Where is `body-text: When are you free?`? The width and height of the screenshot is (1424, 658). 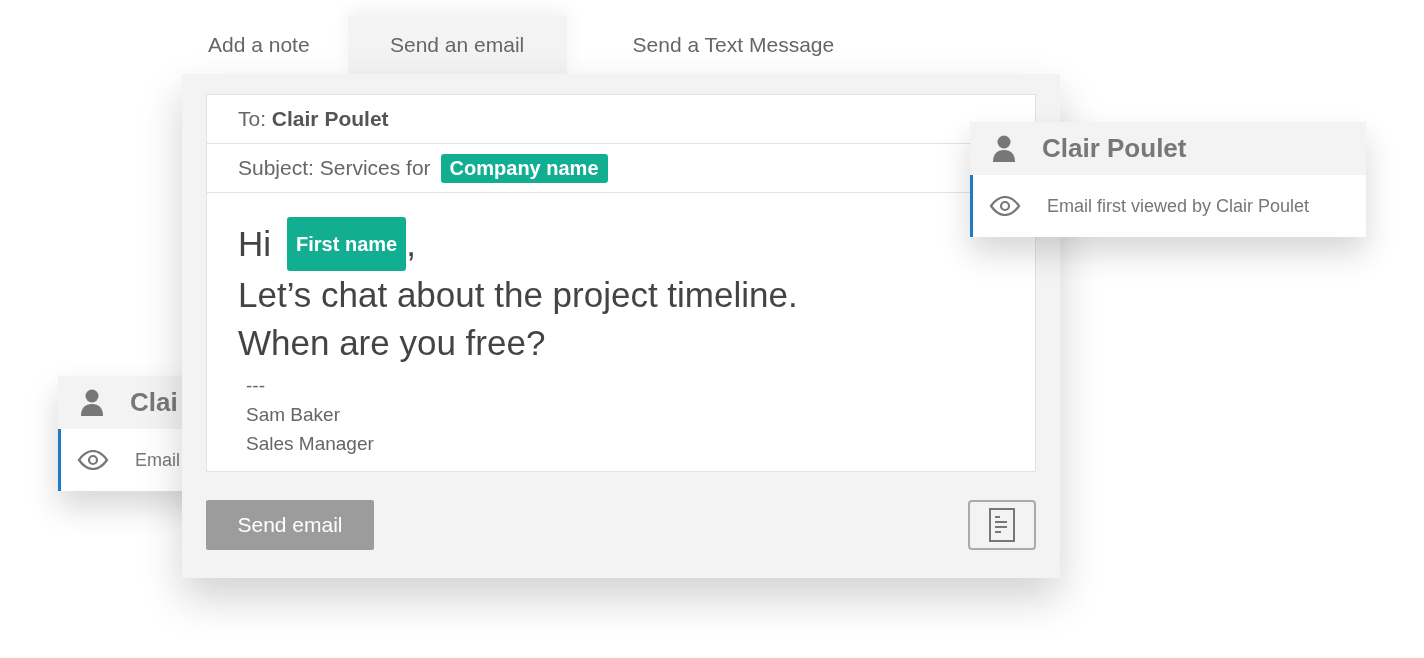
body-text: When are you free? is located at coordinates (392, 343).